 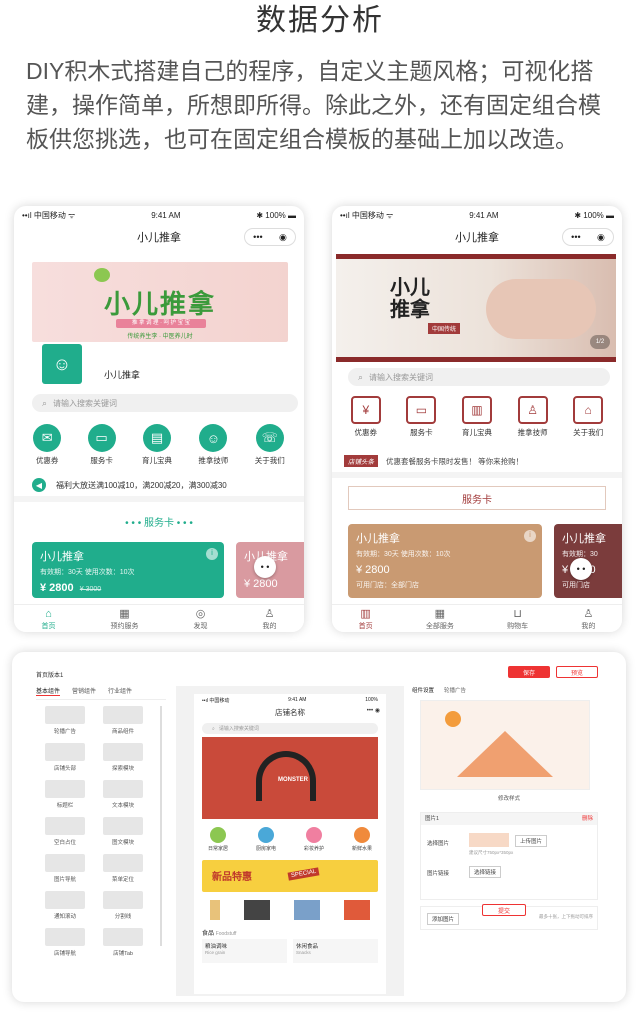 What do you see at coordinates (123, 868) in the screenshot?
I see `component-item: 菜单定位` at bounding box center [123, 868].